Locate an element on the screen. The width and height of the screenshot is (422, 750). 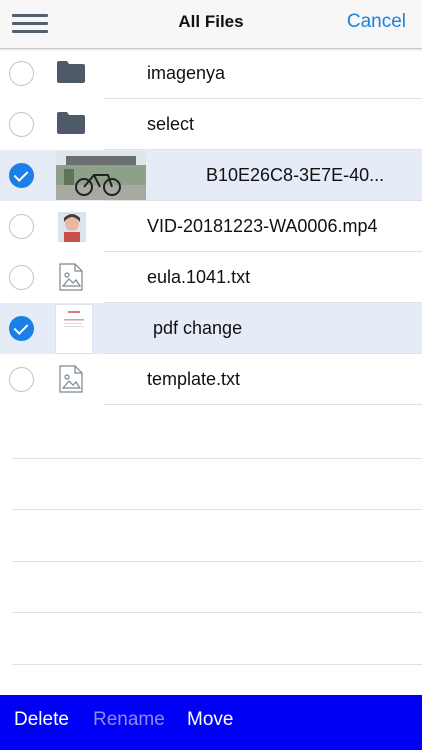
rename-button: Rename is located at coordinates (129, 720).